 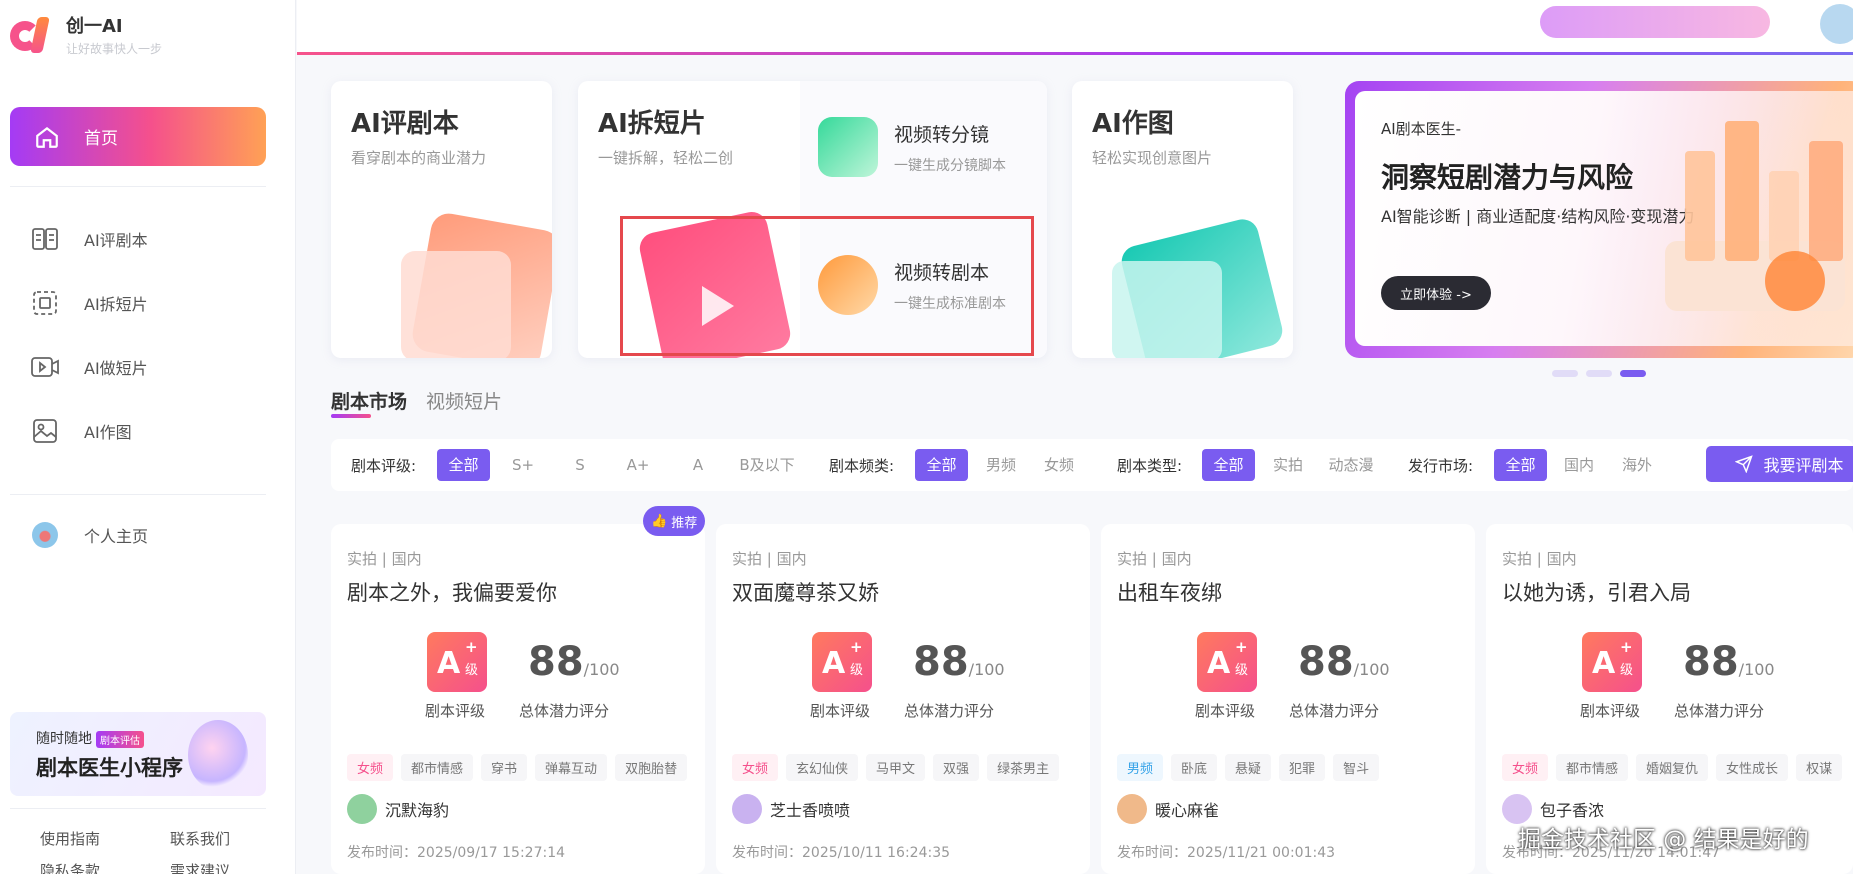 What do you see at coordinates (523, 465) in the screenshot?
I see `filter-grade-splus: S+` at bounding box center [523, 465].